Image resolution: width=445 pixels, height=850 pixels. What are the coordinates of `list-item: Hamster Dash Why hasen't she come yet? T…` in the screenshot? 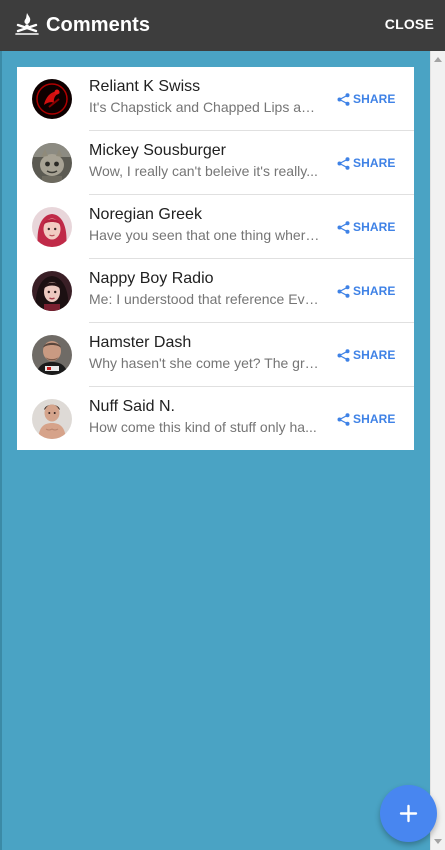 It's located at (215, 355).